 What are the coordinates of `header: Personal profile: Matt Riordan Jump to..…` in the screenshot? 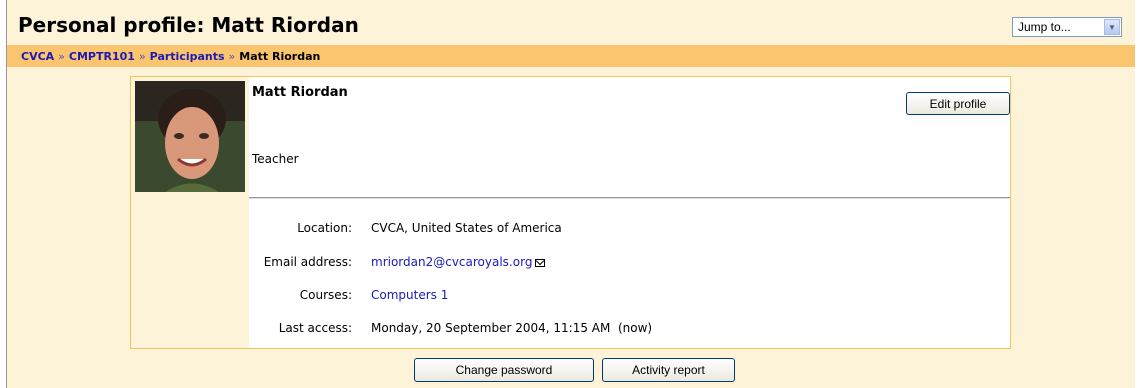 It's located at (571, 27).